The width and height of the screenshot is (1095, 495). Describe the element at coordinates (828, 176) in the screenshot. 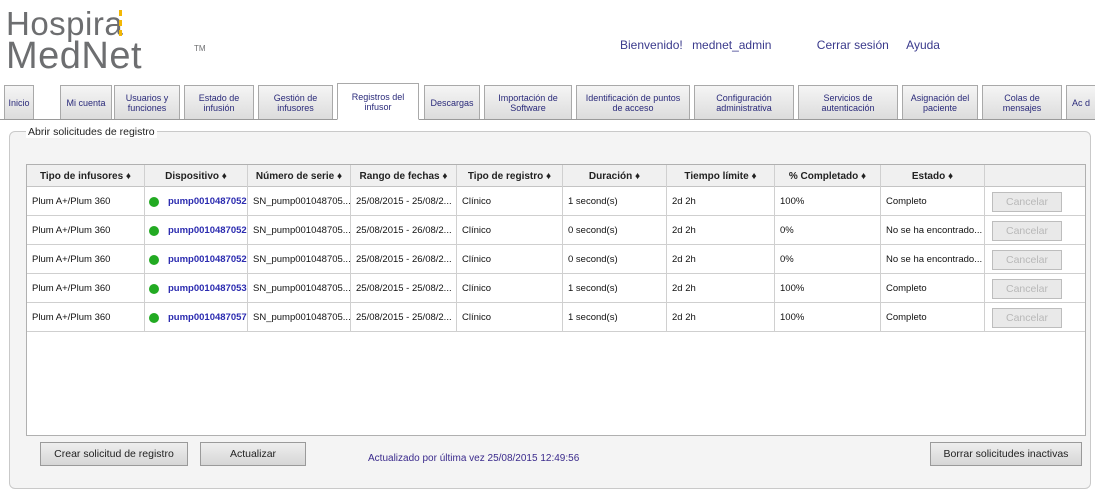

I see `col-completado: % Completado ♦` at that location.